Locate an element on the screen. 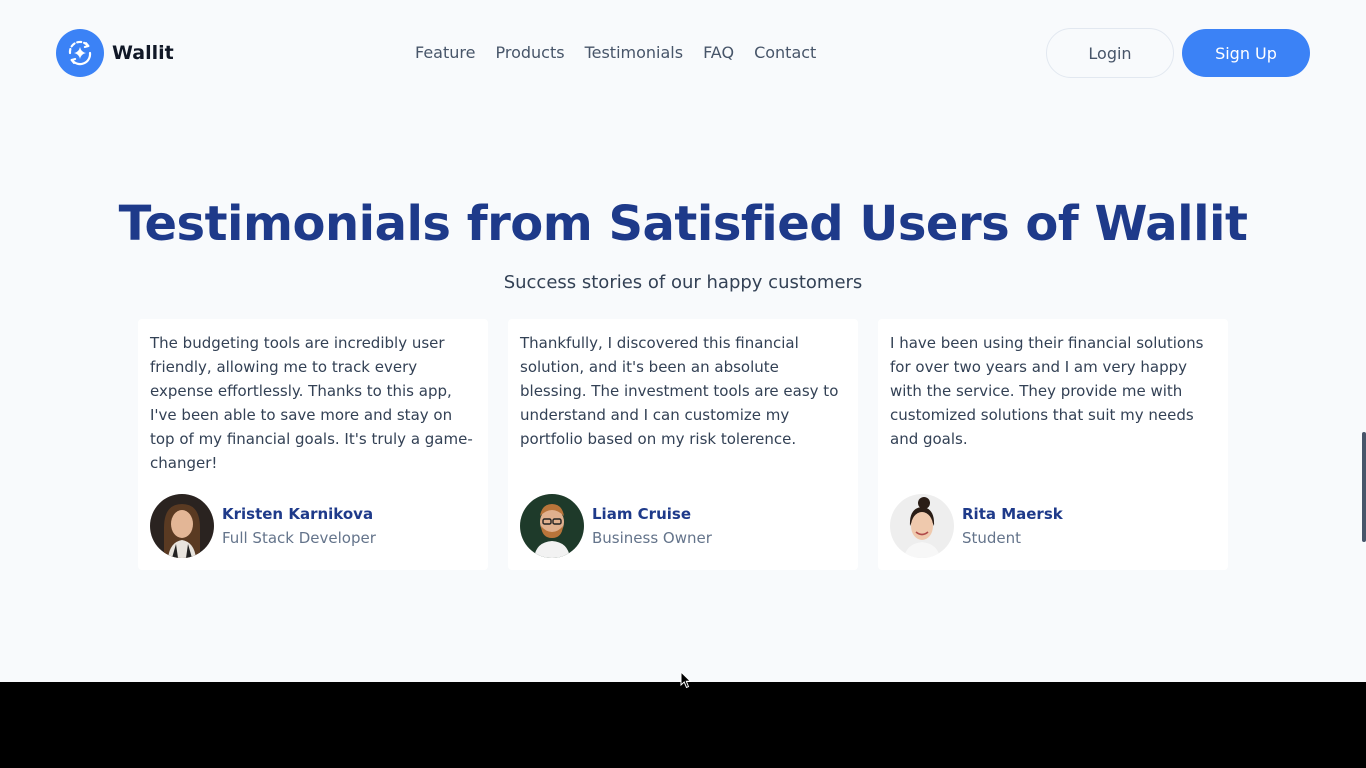  nav-link-products: Products is located at coordinates (529, 53).